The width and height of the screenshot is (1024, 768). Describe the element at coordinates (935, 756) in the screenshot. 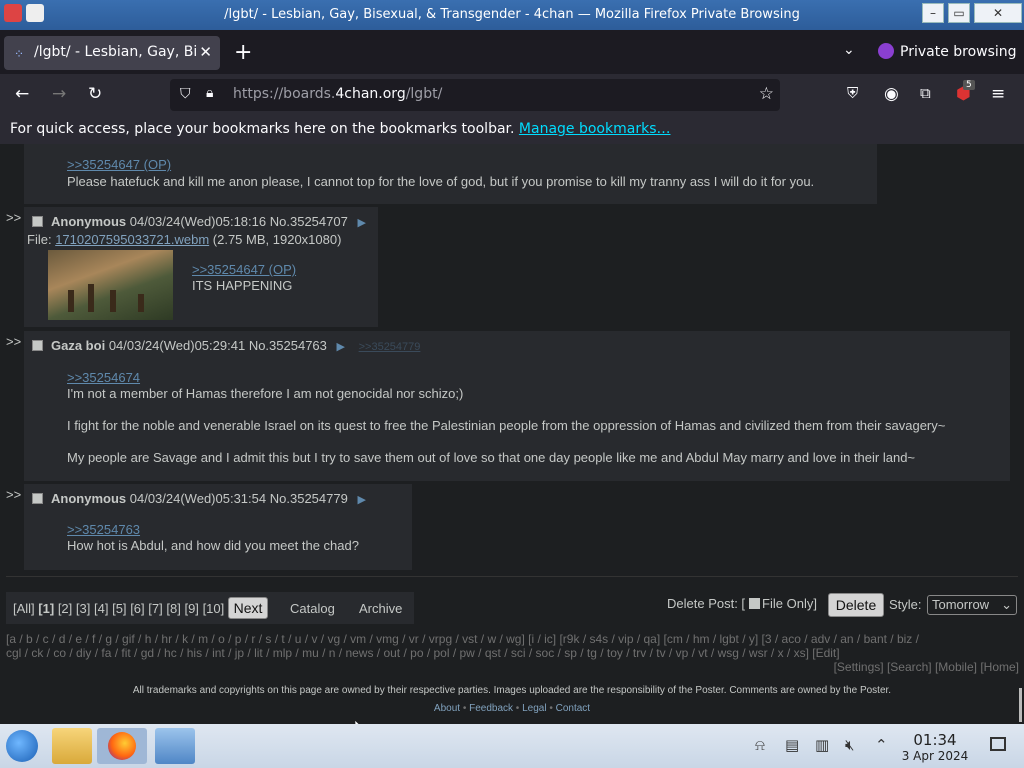

I see `clock-date: 3 Apr 2024` at that location.